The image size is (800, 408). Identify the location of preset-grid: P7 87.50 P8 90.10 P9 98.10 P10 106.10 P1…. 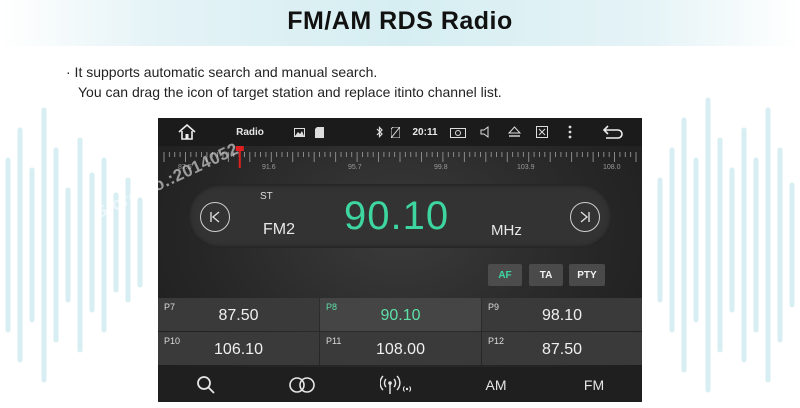
(400, 332).